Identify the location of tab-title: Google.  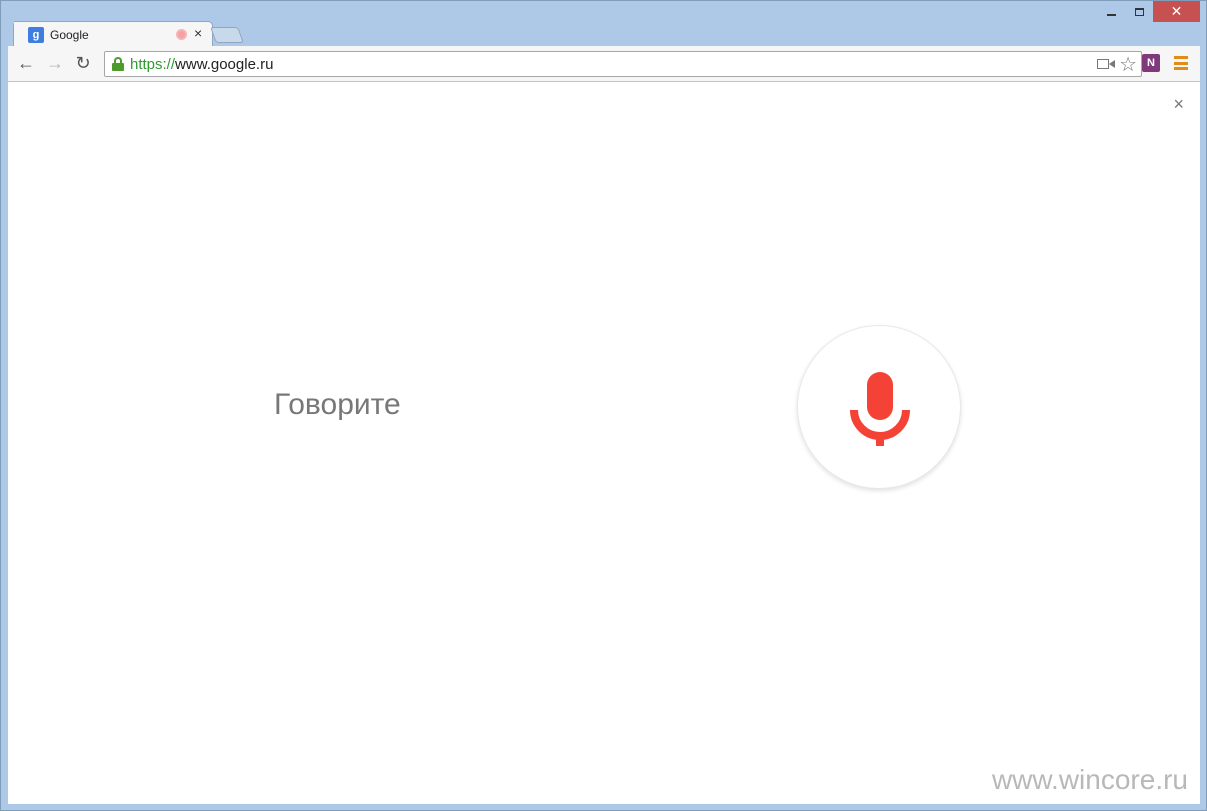
(69, 35).